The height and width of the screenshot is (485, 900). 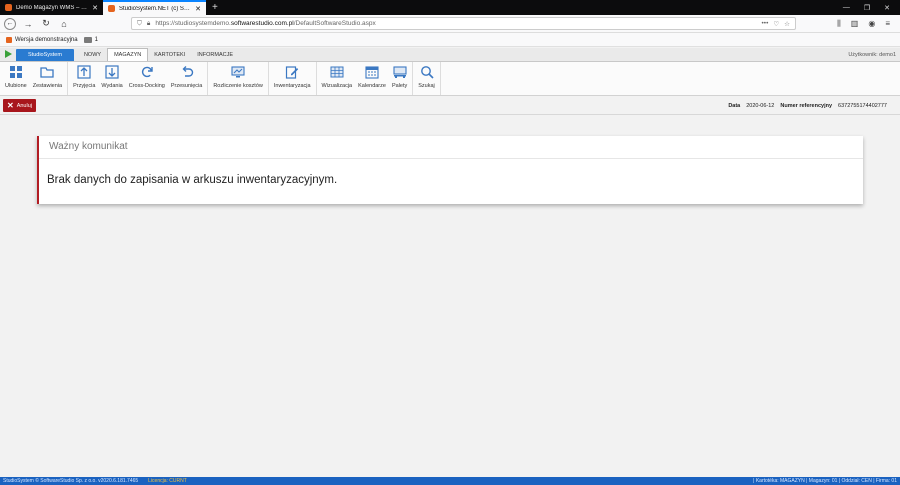 I want to click on shield-icon: ⛉, so click(x=139, y=24).